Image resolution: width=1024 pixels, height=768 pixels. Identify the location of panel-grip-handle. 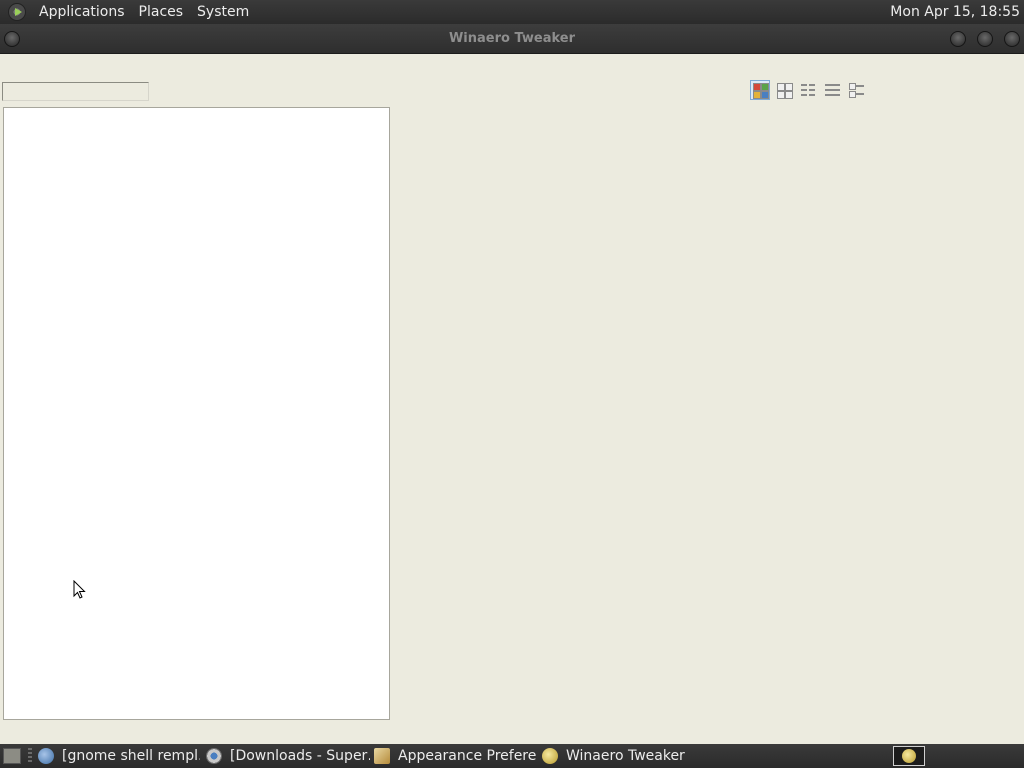
(30, 756).